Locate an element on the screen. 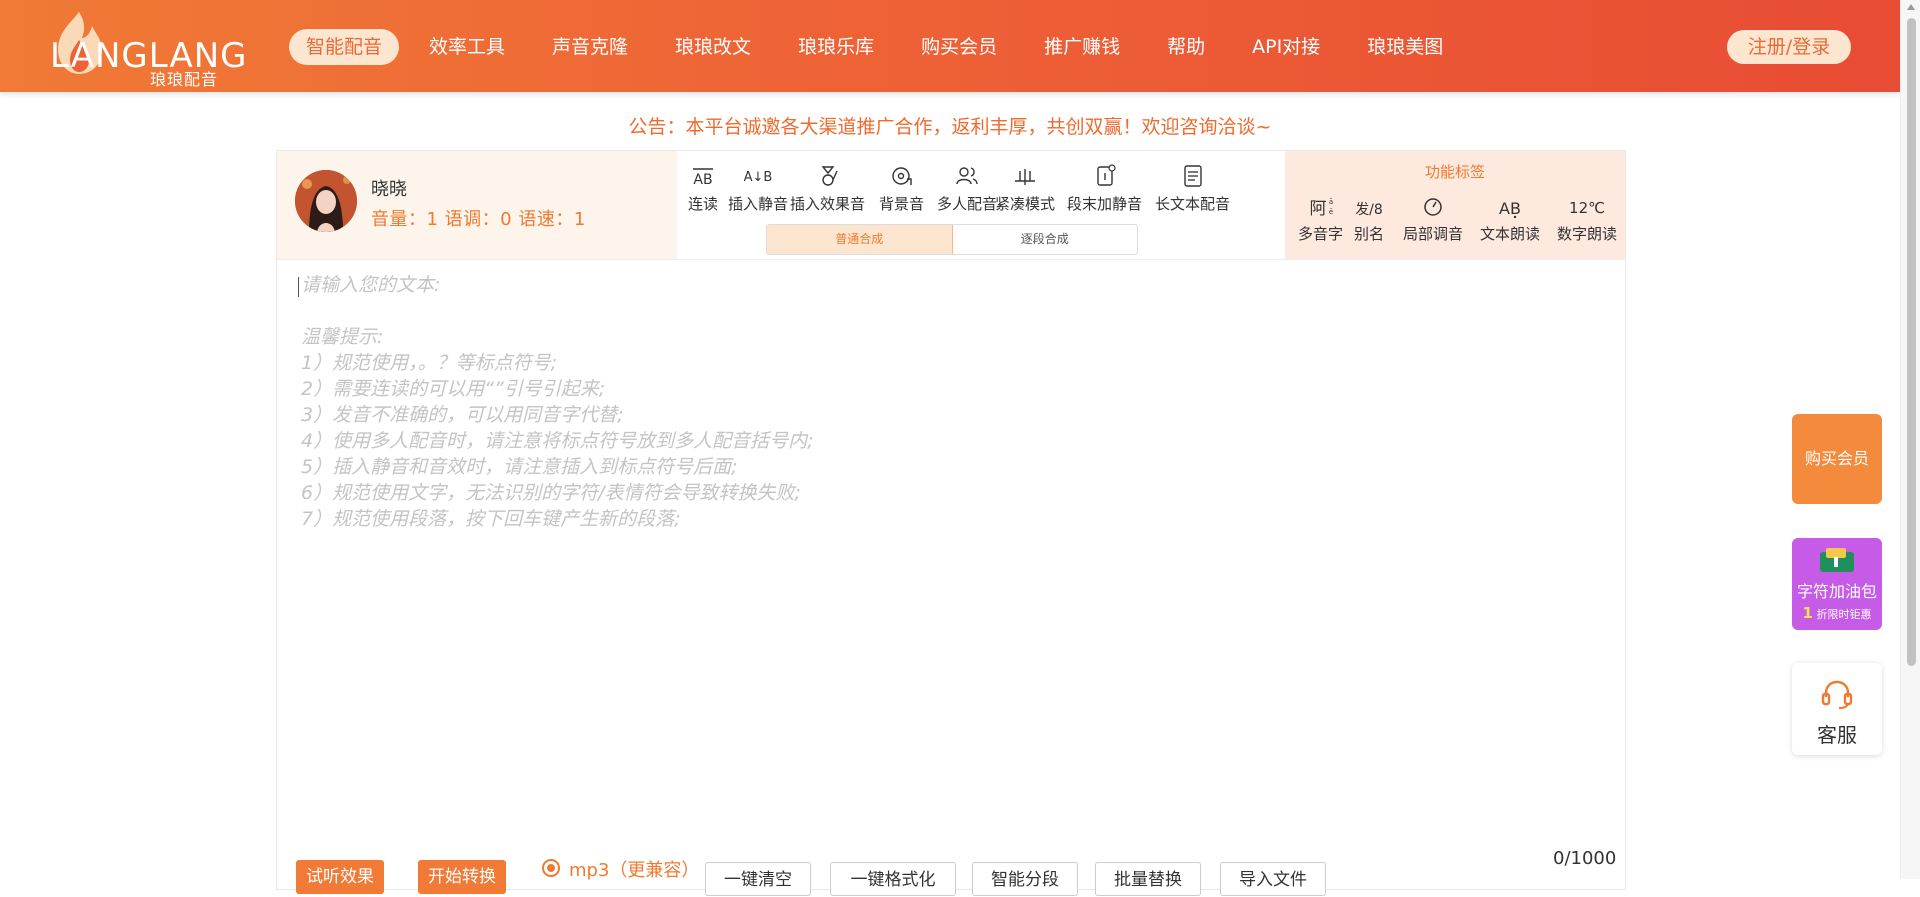  liandu-icon: AB is located at coordinates (703, 178).